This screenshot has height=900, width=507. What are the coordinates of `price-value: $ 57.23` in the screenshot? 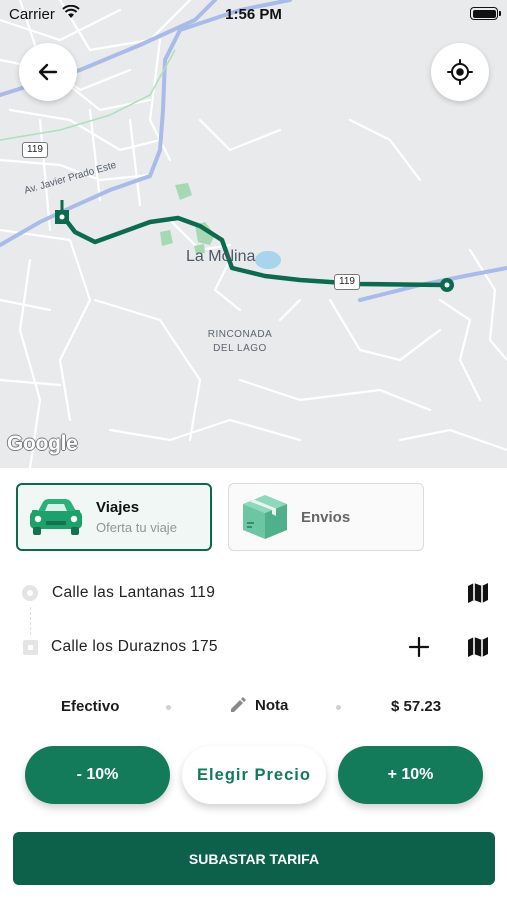 It's located at (416, 706).